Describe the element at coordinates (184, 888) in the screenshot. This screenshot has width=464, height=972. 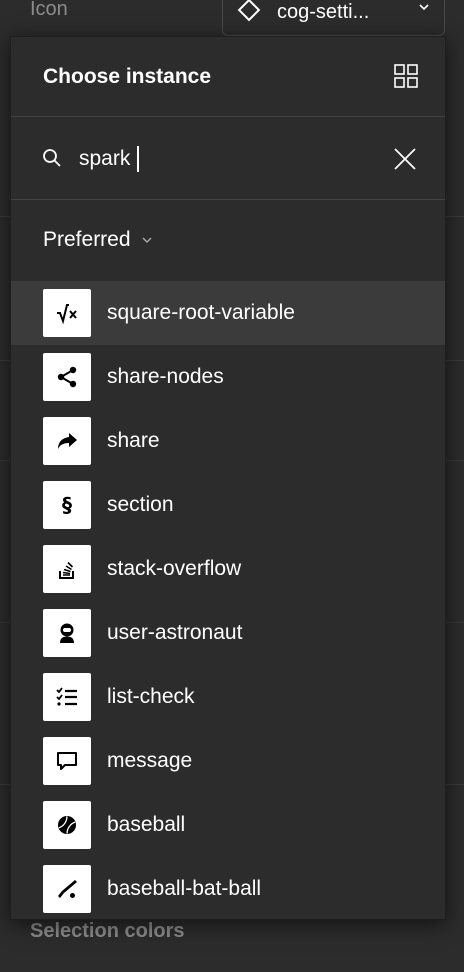
I see `list-item-label: baseball-bat-ball` at that location.